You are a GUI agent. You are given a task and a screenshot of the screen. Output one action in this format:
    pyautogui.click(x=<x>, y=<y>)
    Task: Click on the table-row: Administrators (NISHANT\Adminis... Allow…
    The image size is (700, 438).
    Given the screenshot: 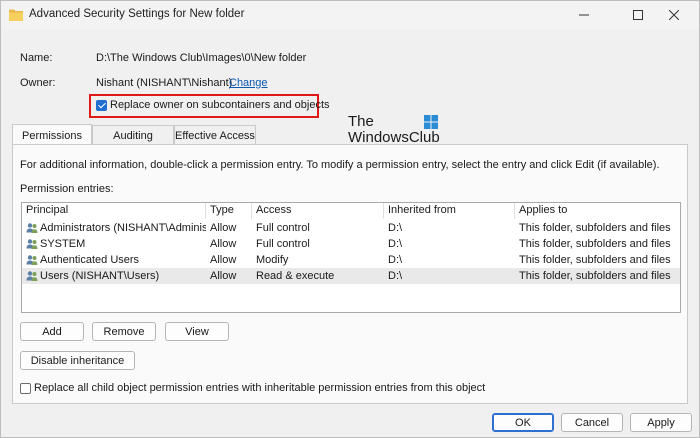 What is the action you would take?
    pyautogui.click(x=351, y=228)
    